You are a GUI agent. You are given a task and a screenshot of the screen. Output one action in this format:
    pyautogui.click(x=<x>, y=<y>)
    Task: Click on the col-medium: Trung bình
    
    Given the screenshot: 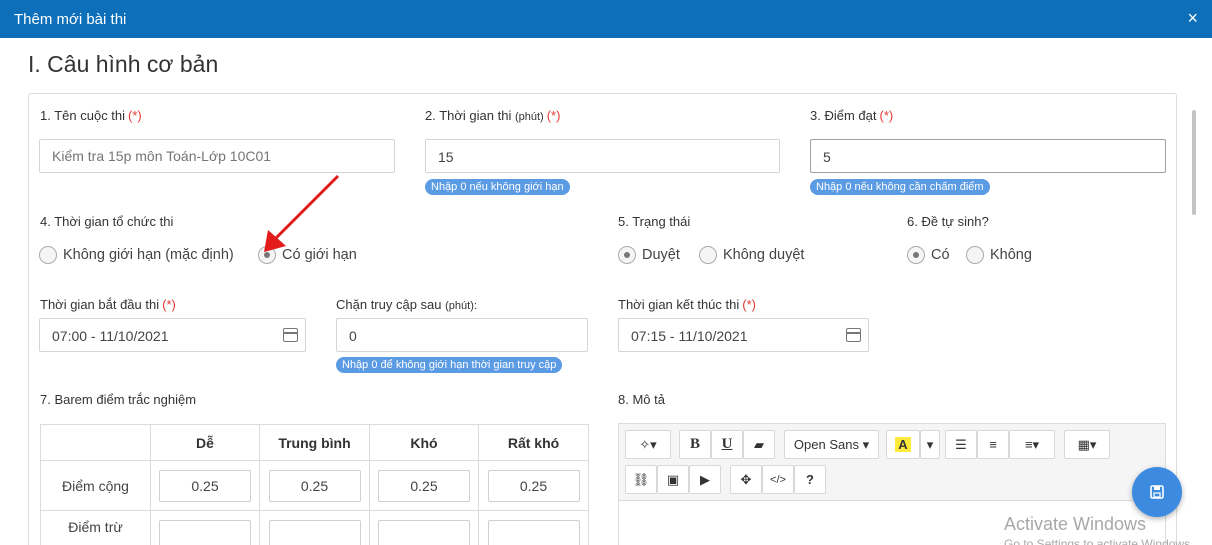 What is the action you would take?
    pyautogui.click(x=314, y=442)
    